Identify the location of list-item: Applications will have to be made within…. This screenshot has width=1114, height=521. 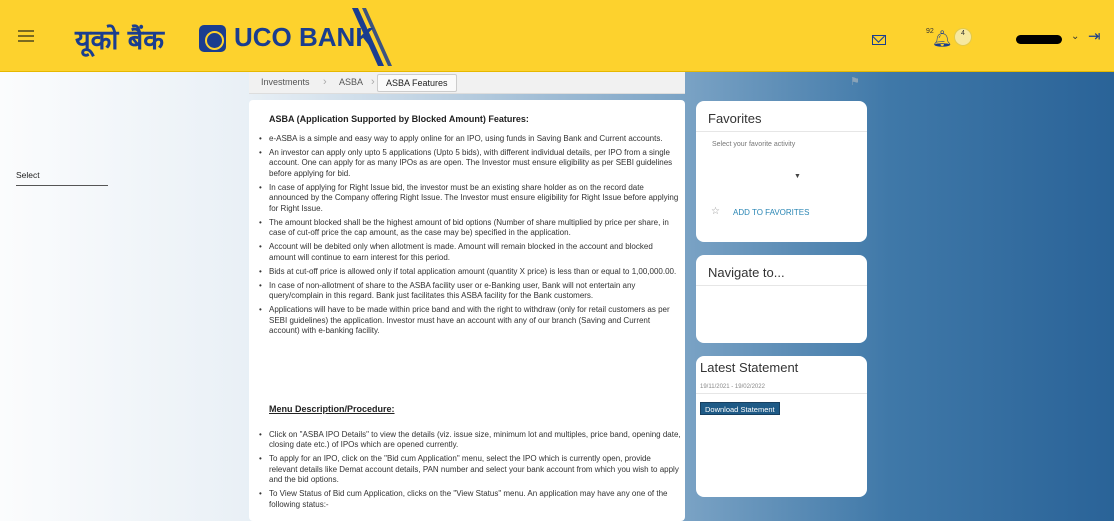
(469, 321).